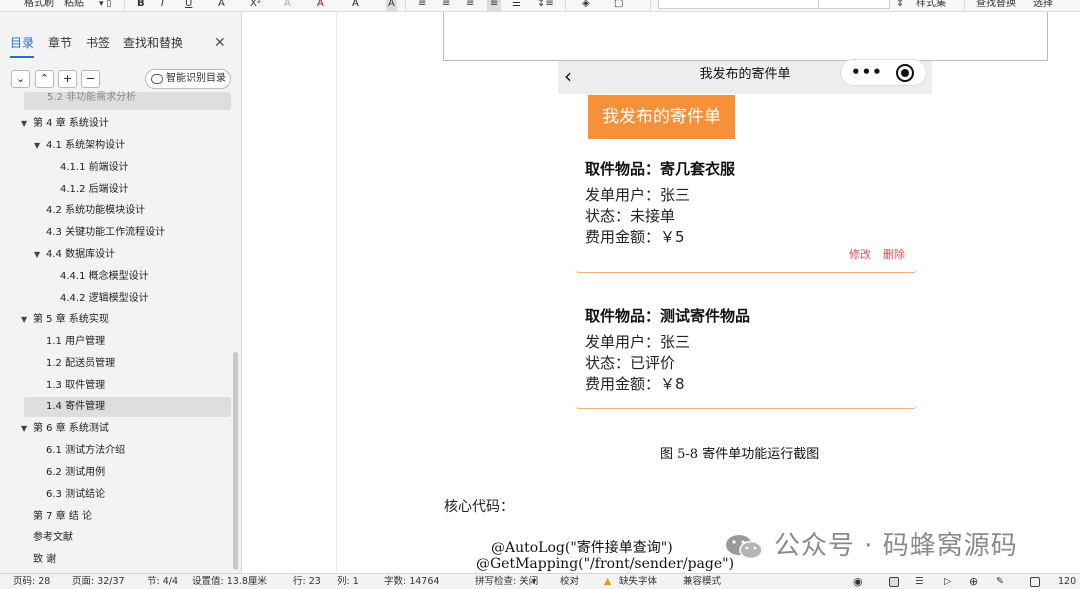 The height and width of the screenshot is (589, 1080). I want to click on page-view-icon, so click(894, 582).